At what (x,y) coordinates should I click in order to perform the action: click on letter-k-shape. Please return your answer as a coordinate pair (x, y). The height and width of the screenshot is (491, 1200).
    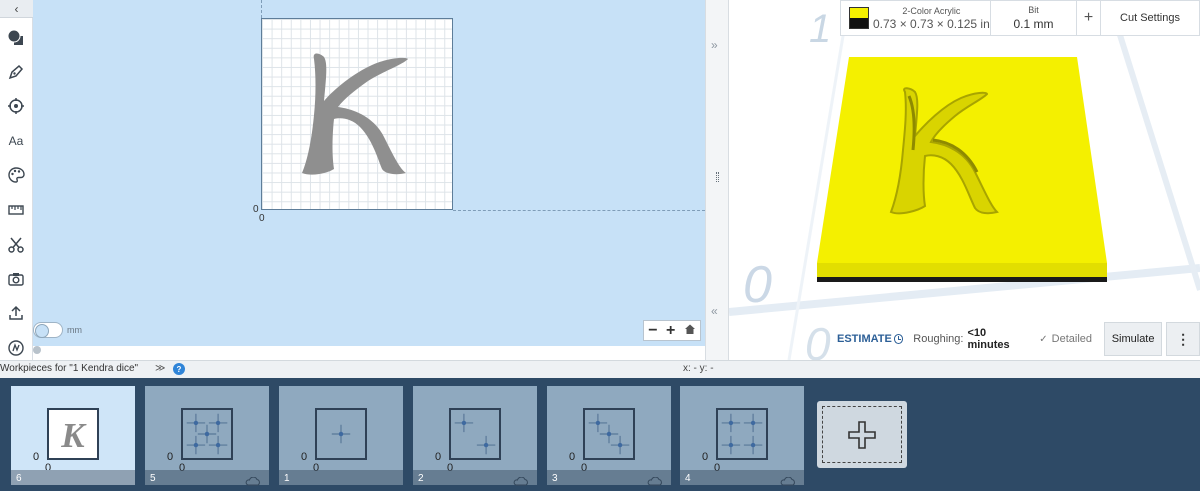
    Looking at the image, I should click on (357, 114).